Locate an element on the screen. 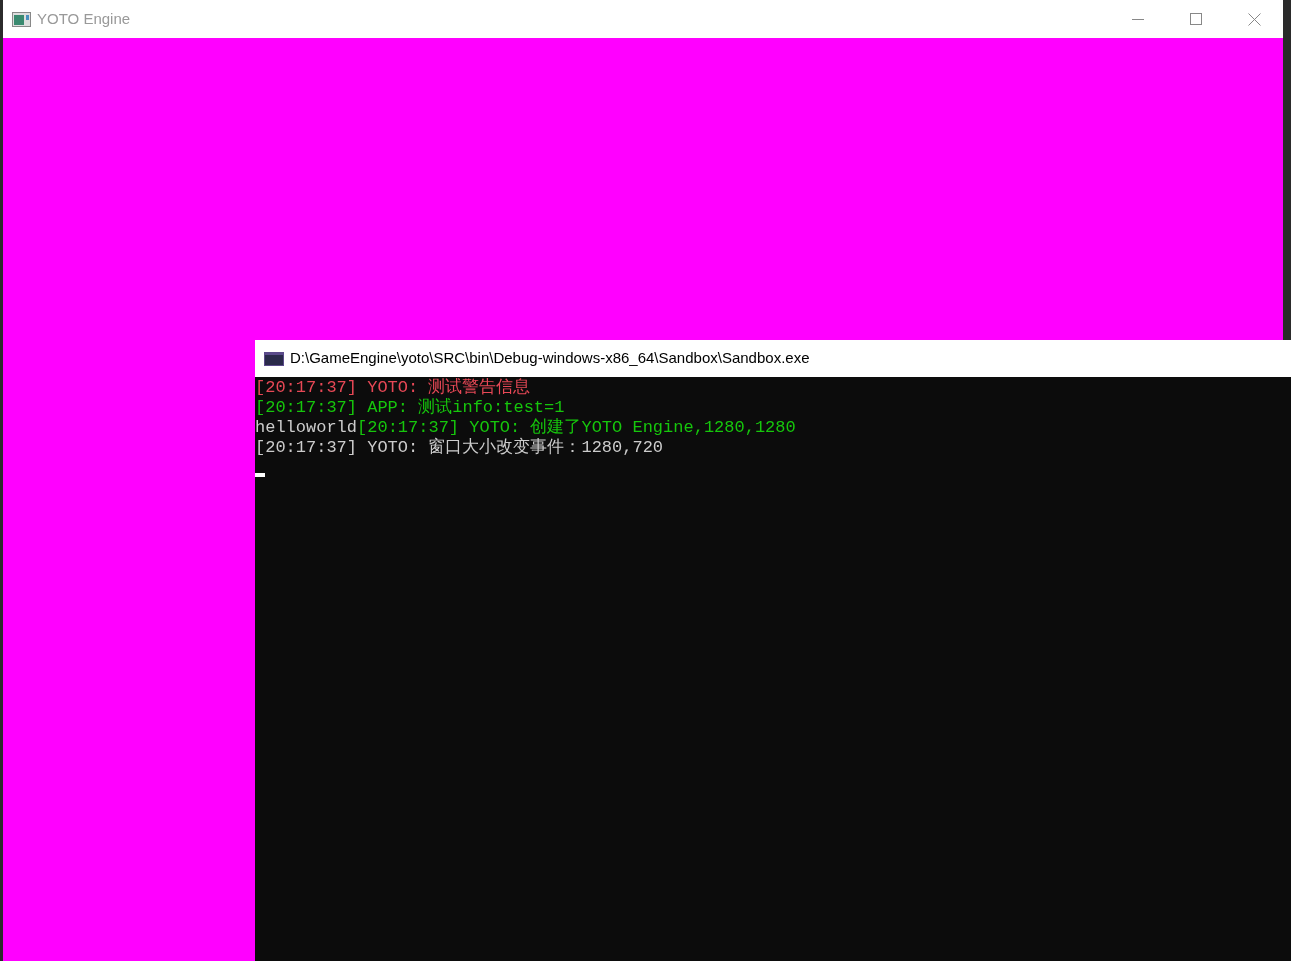 The height and width of the screenshot is (961, 1291). console-text: [20:17:37] YOTO: 窗口大小改变事件：1280,720 is located at coordinates (459, 448).